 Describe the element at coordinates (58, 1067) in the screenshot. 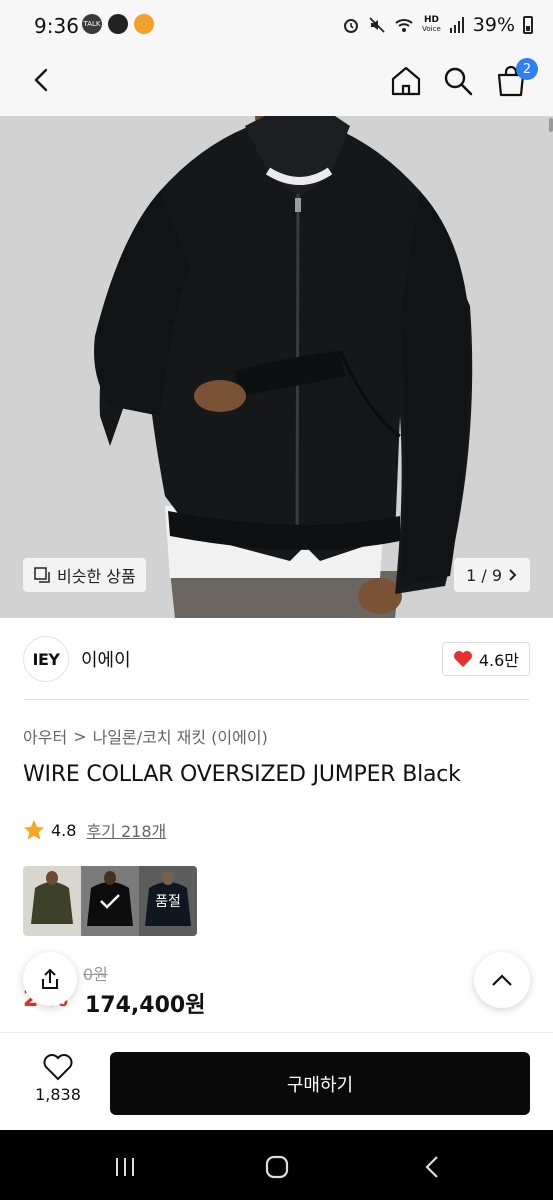

I see `heart-outline-icon` at that location.